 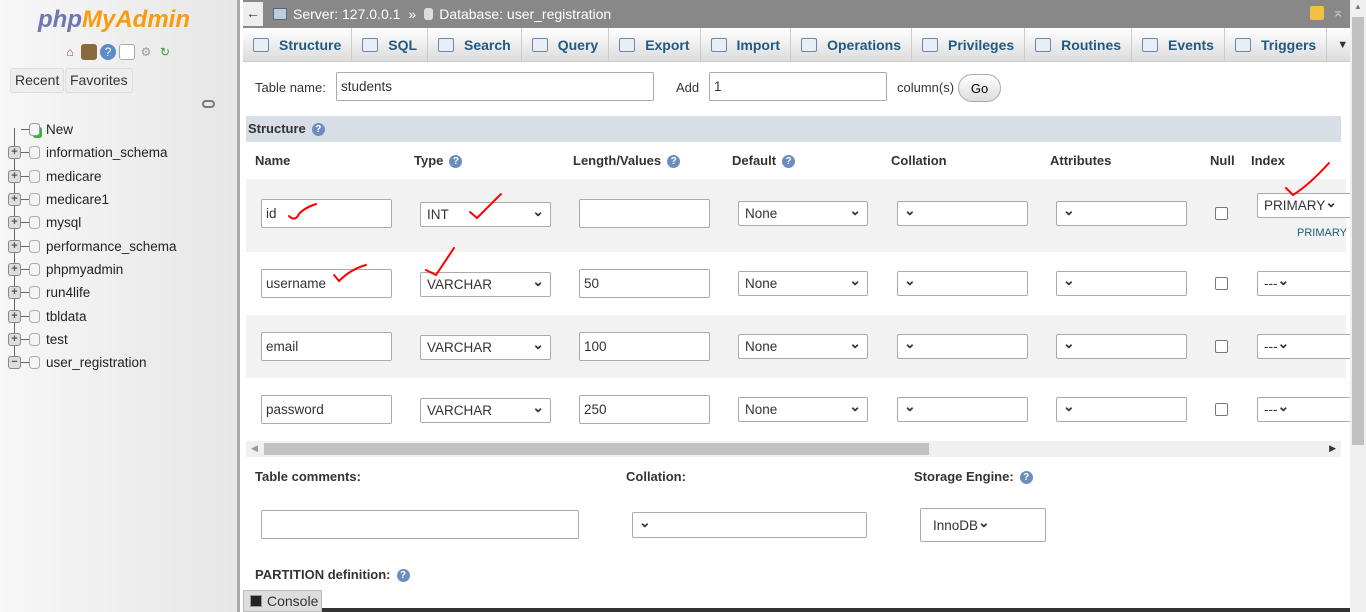 What do you see at coordinates (420, 524) in the screenshot?
I see `table-comments-input` at bounding box center [420, 524].